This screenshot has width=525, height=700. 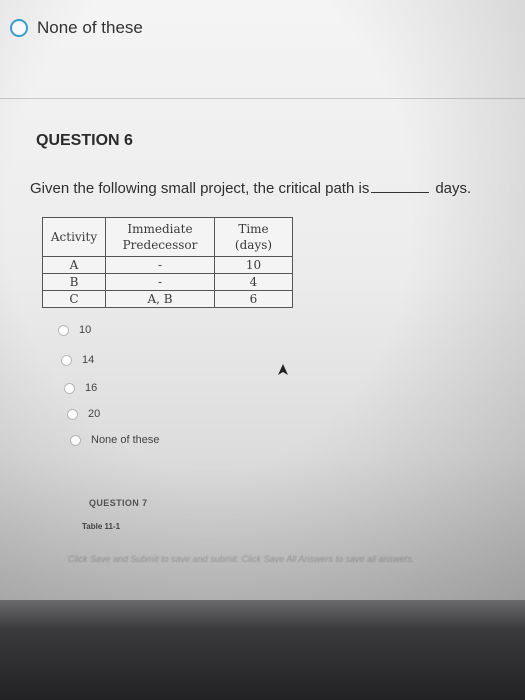 What do you see at coordinates (74, 237) in the screenshot?
I see `header-activity: Activity` at bounding box center [74, 237].